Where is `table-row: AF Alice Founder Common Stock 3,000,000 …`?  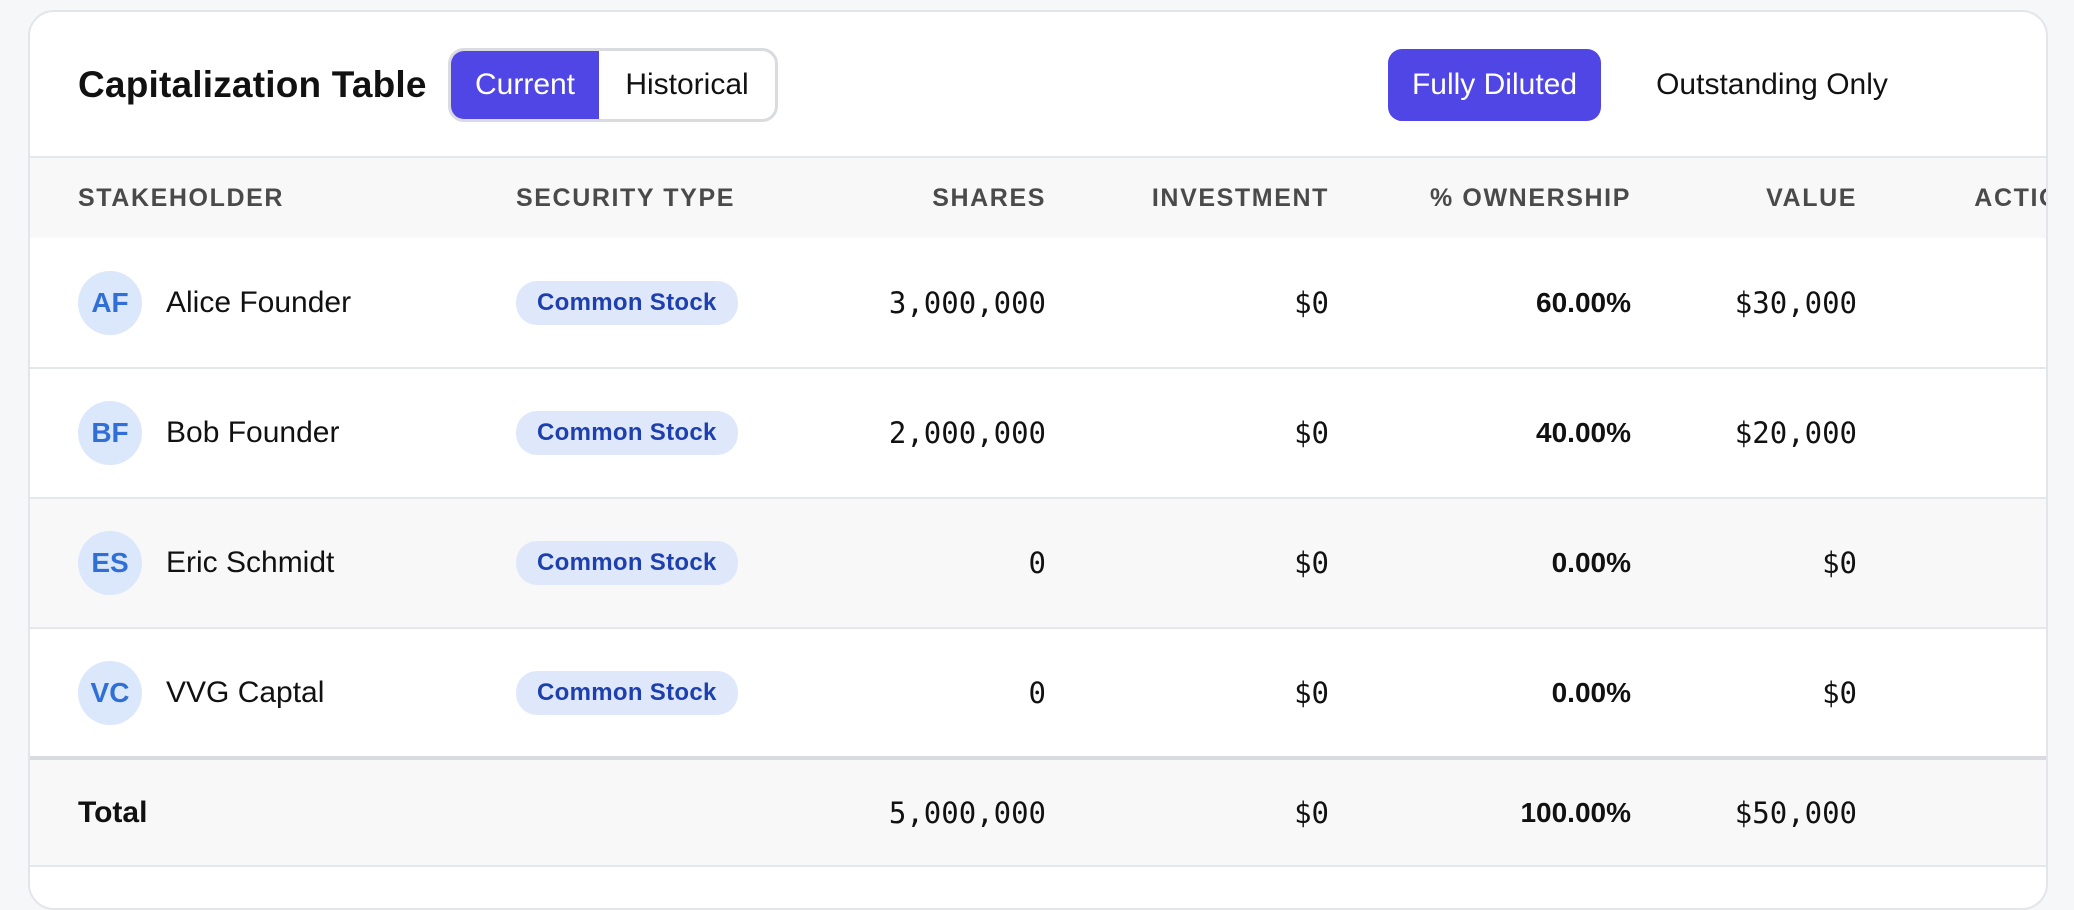
table-row: AF Alice Founder Common Stock 3,000,000 … is located at coordinates (1038, 303).